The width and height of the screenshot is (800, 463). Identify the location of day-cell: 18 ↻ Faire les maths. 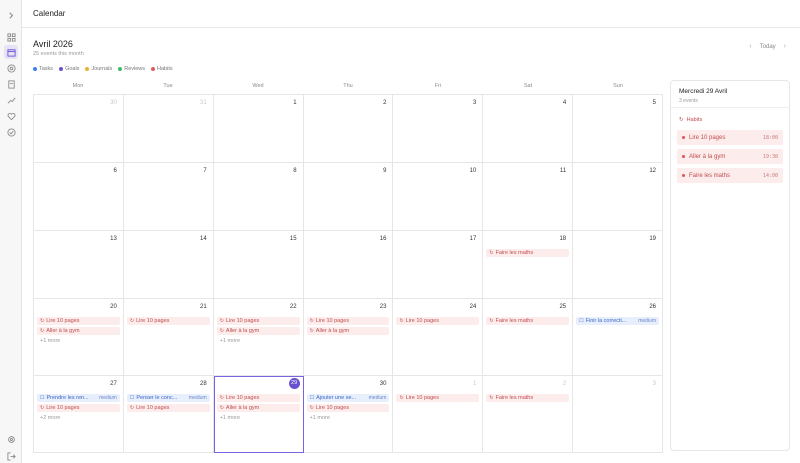
(528, 265).